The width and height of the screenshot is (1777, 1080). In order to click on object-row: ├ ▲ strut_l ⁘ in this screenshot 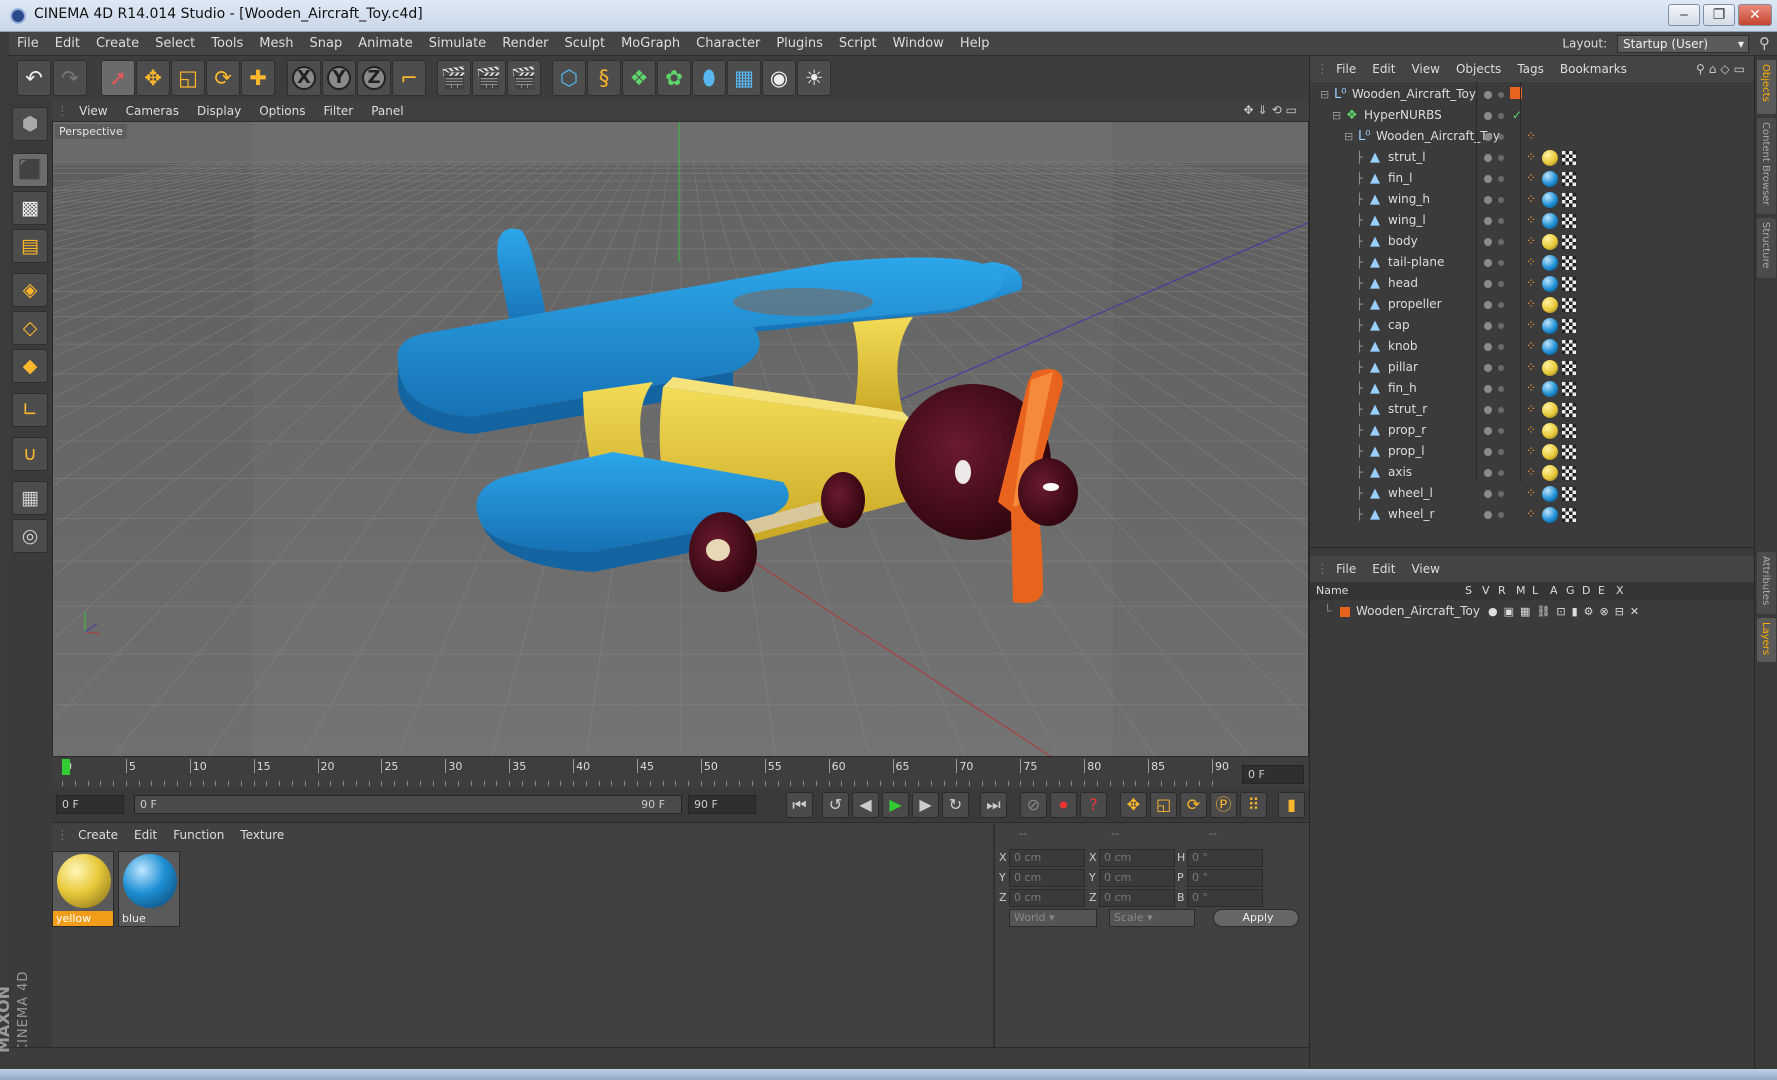, I will do `click(1532, 157)`.